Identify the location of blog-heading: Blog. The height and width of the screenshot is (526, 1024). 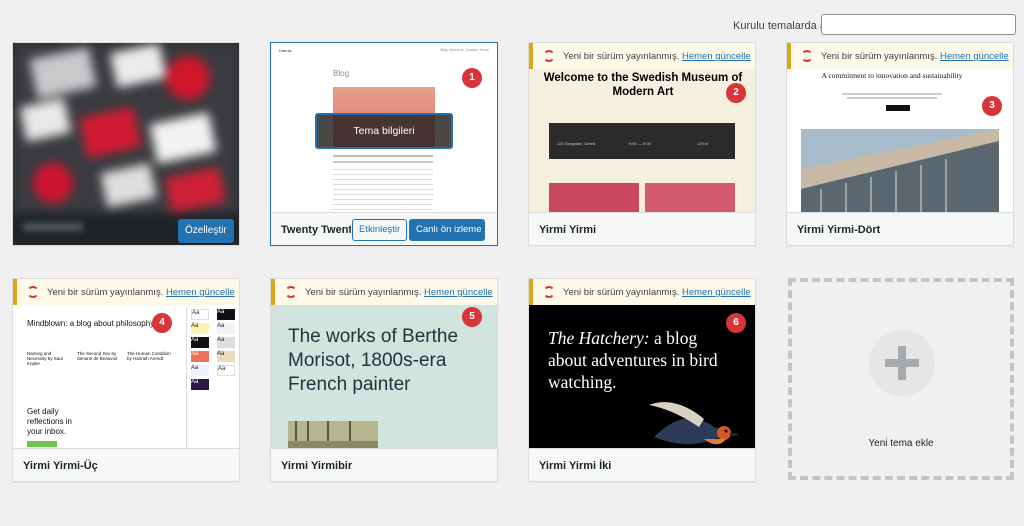
(341, 73).